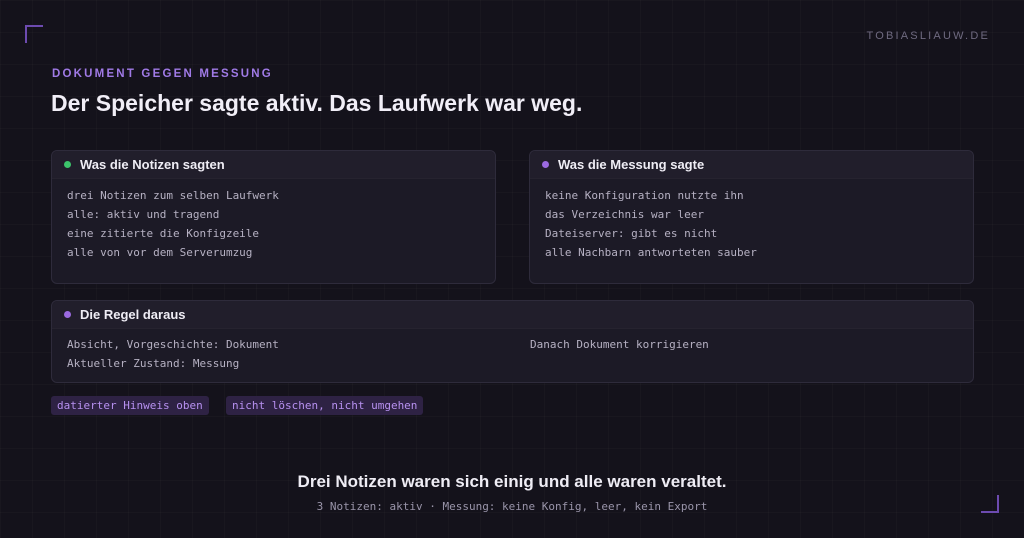  What do you see at coordinates (173, 195) in the screenshot?
I see `list-item: drei Notizen zum selben Laufwerk` at bounding box center [173, 195].